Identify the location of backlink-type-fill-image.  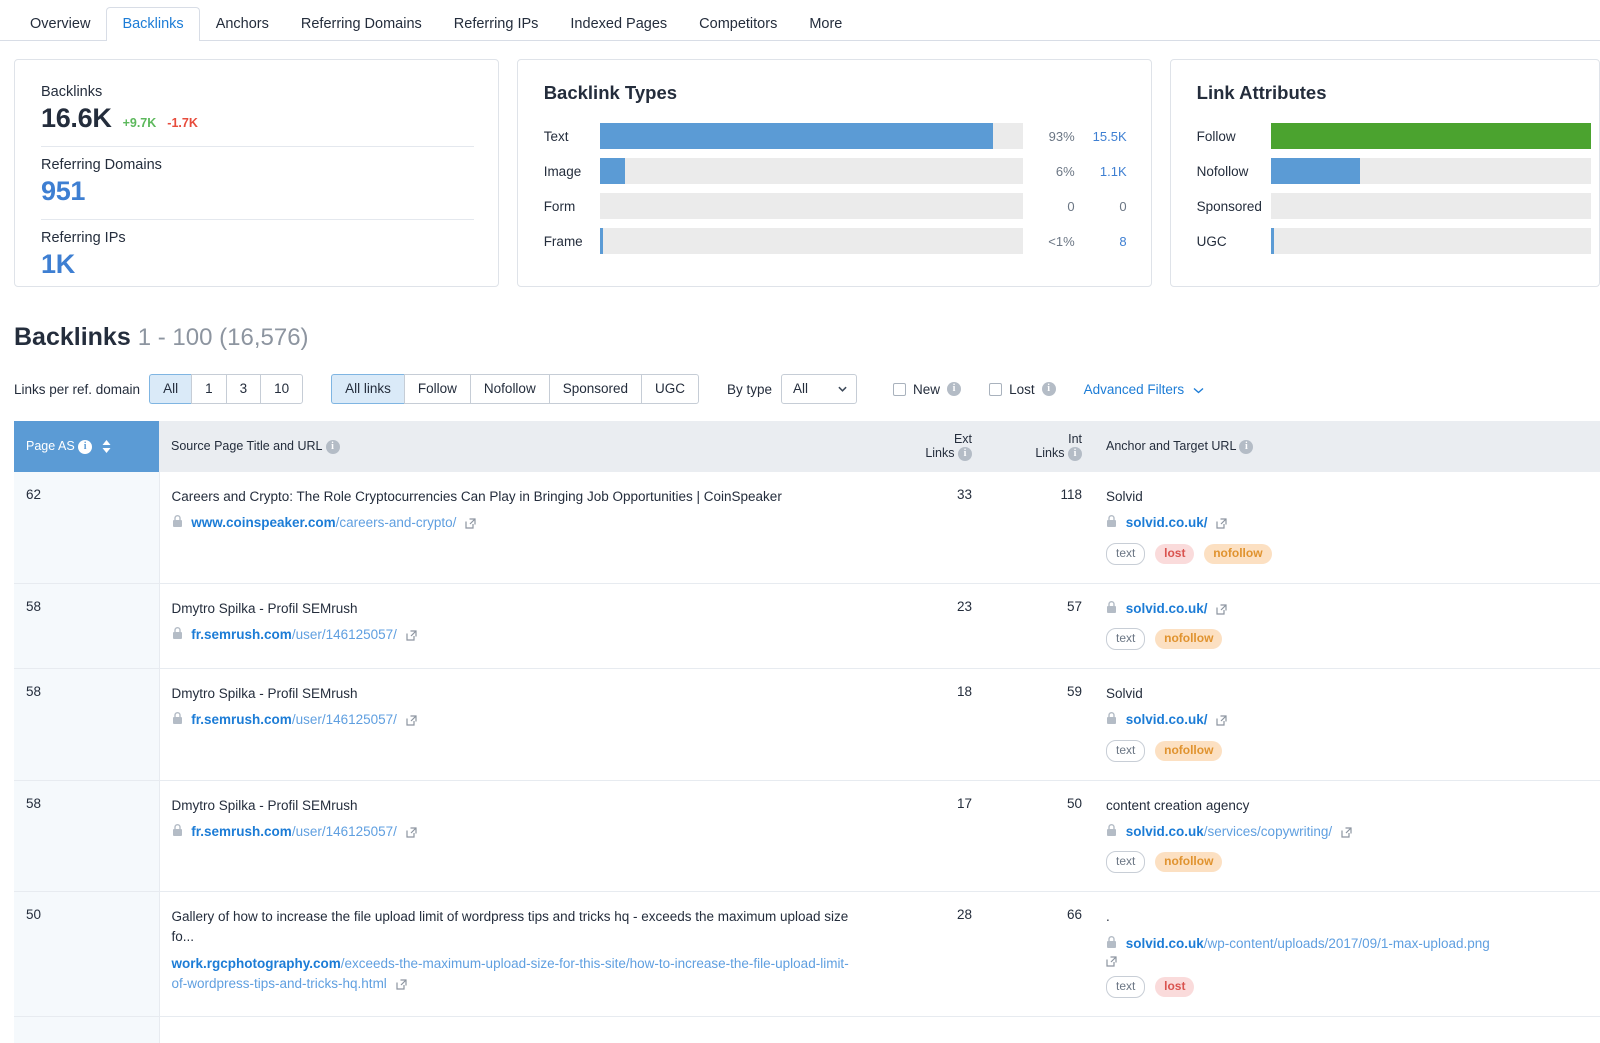
(612, 171).